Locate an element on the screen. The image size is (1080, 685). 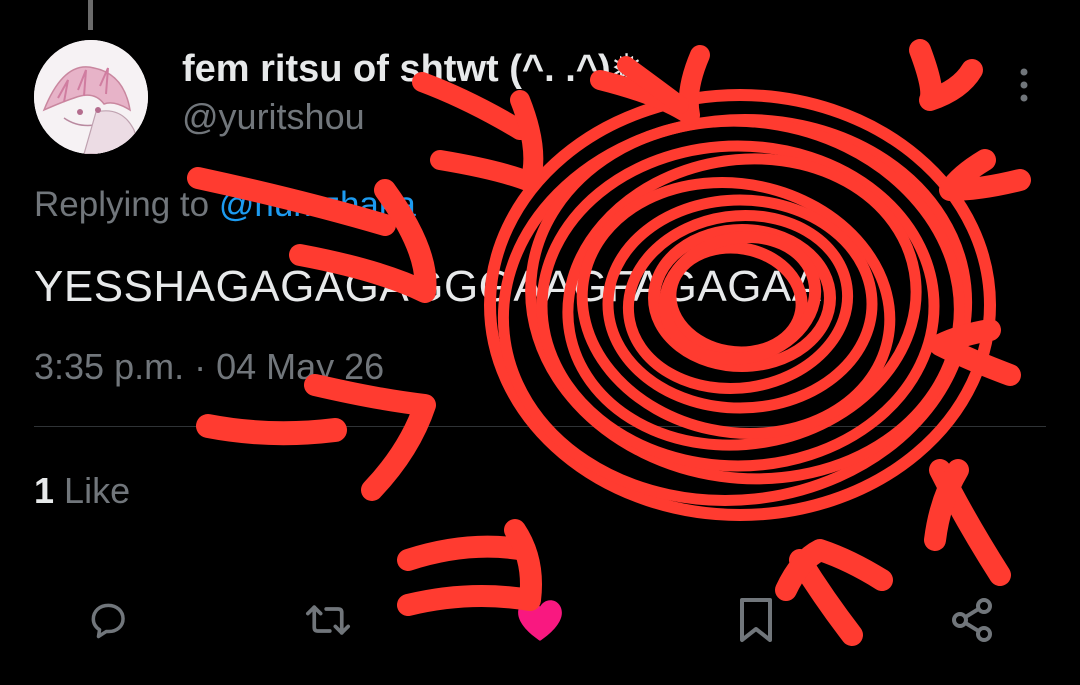
reply-button is located at coordinates (108, 620).